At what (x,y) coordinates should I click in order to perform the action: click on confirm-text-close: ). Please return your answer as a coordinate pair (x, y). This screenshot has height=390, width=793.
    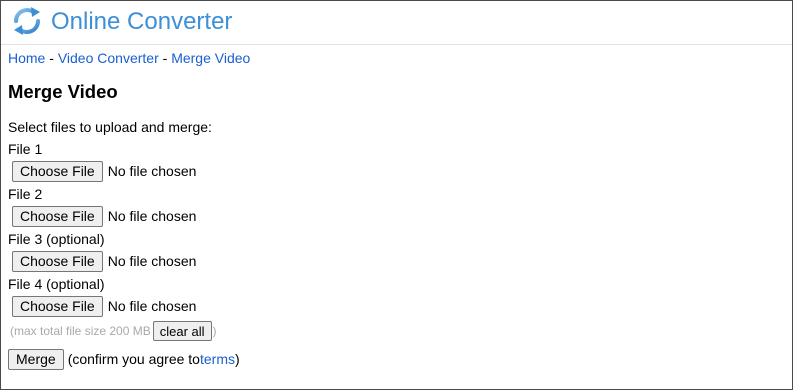
    Looking at the image, I should click on (237, 359).